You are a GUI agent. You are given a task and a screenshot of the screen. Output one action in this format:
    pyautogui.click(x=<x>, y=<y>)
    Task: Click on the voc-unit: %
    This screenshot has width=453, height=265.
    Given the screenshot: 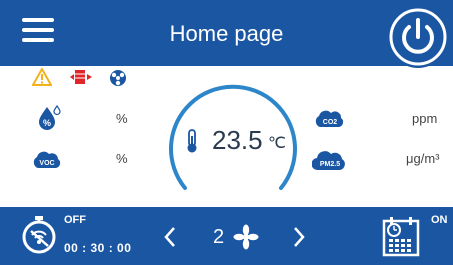 What is the action you would take?
    pyautogui.click(x=122, y=158)
    